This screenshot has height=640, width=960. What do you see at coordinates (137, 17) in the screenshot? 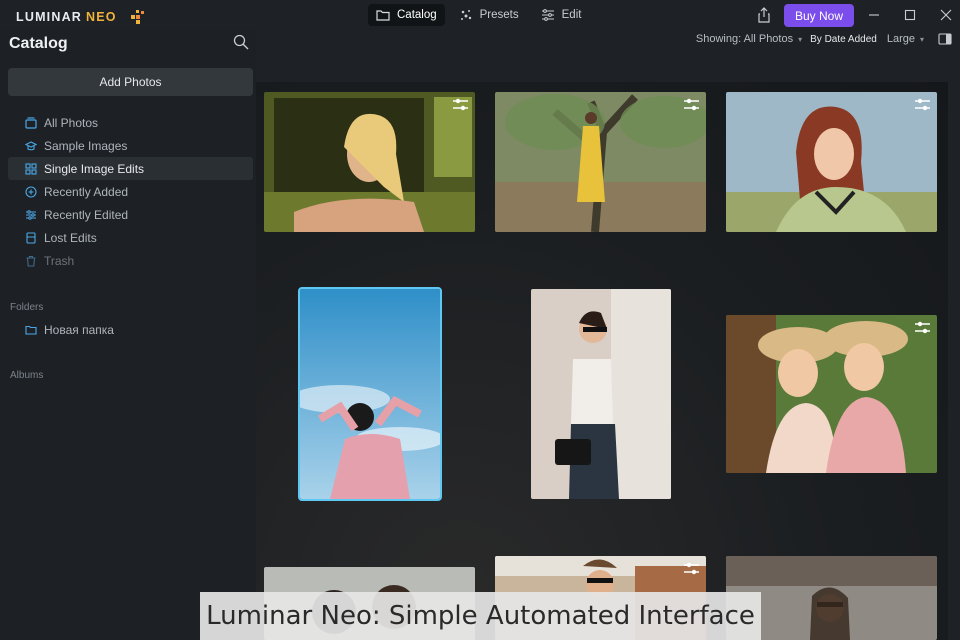
I see `logo-mark-icon` at bounding box center [137, 17].